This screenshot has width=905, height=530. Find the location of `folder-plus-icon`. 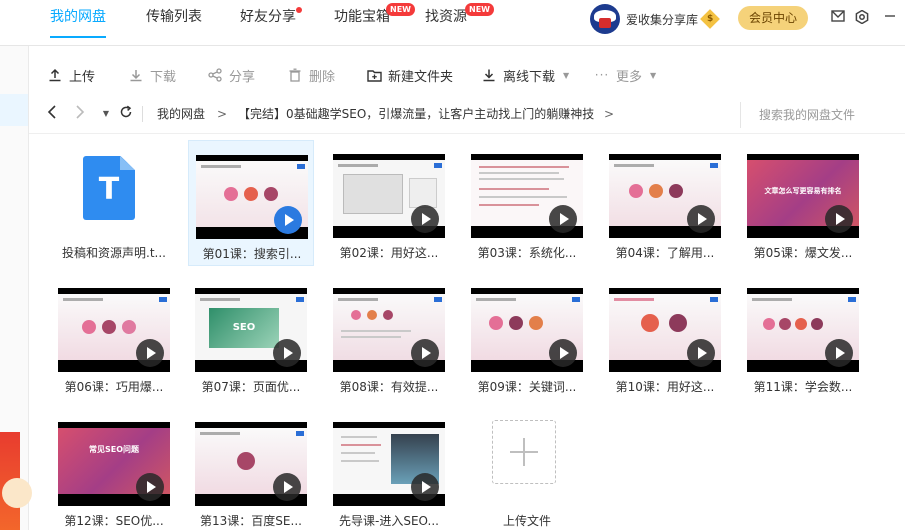

folder-plus-icon is located at coordinates (374, 75).